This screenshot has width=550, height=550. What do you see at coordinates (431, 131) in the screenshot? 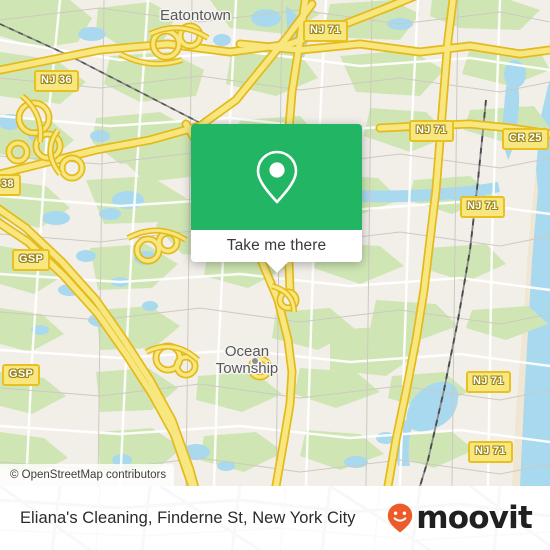
I see `shield-nj-71-a: NJ 71` at bounding box center [431, 131].